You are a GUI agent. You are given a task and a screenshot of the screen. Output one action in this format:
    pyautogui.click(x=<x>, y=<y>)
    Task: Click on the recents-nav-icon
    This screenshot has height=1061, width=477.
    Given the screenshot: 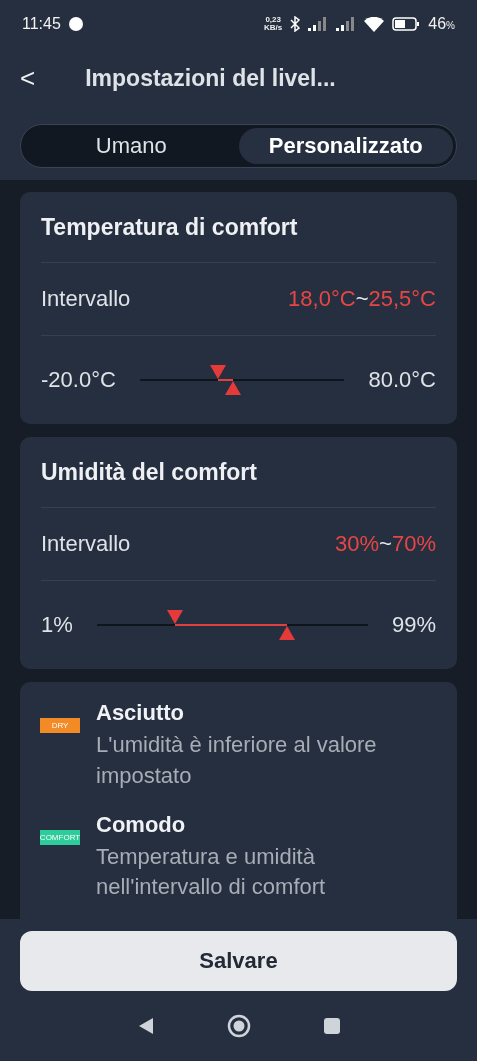 What is the action you would take?
    pyautogui.click(x=331, y=1026)
    